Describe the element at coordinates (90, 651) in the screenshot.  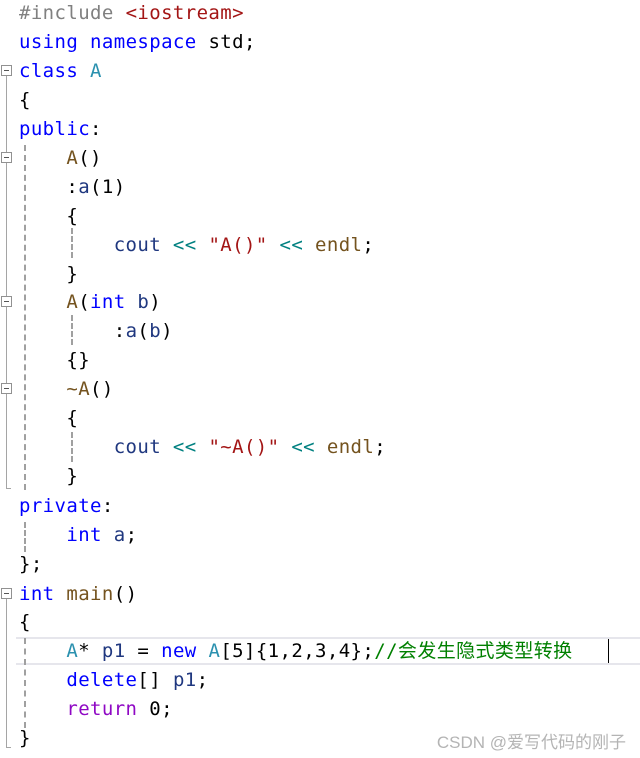
I see `code-token: *` at that location.